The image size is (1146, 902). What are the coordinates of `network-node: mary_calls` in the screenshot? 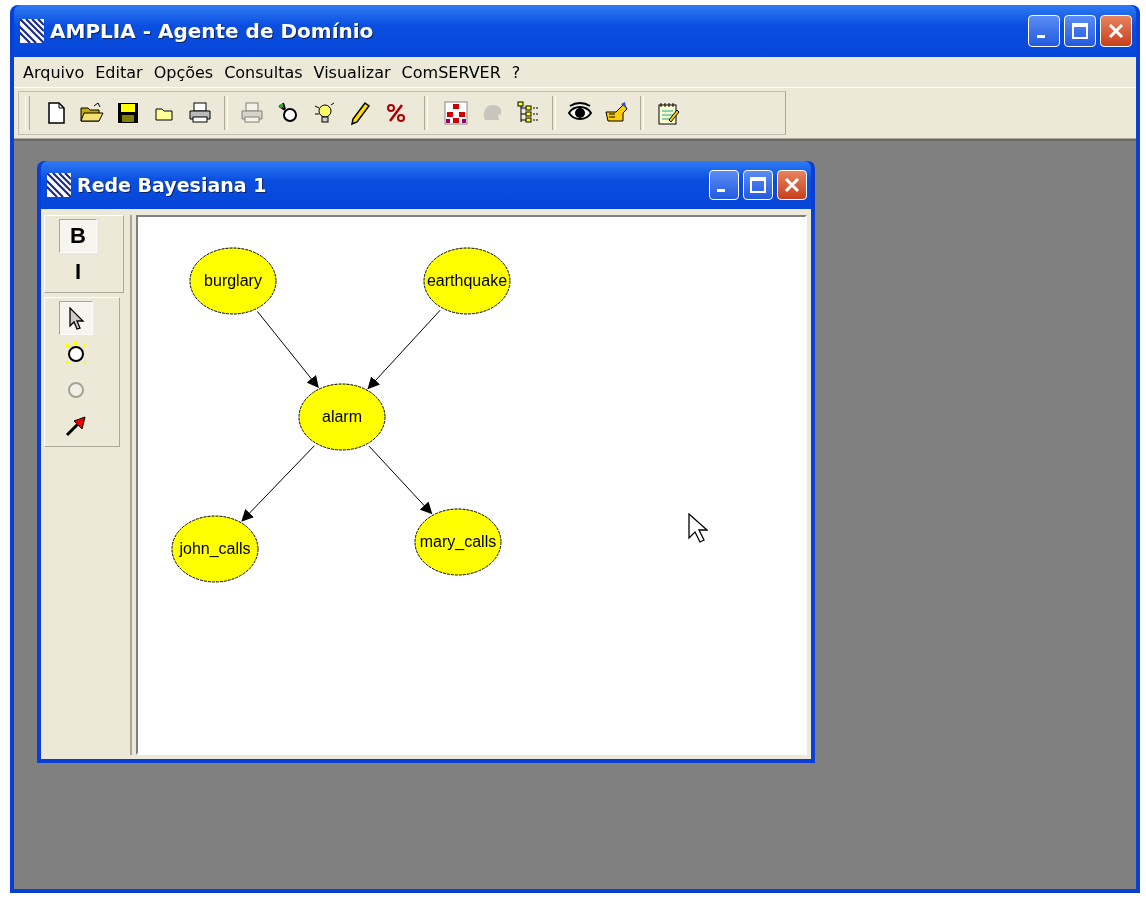 It's located at (458, 542).